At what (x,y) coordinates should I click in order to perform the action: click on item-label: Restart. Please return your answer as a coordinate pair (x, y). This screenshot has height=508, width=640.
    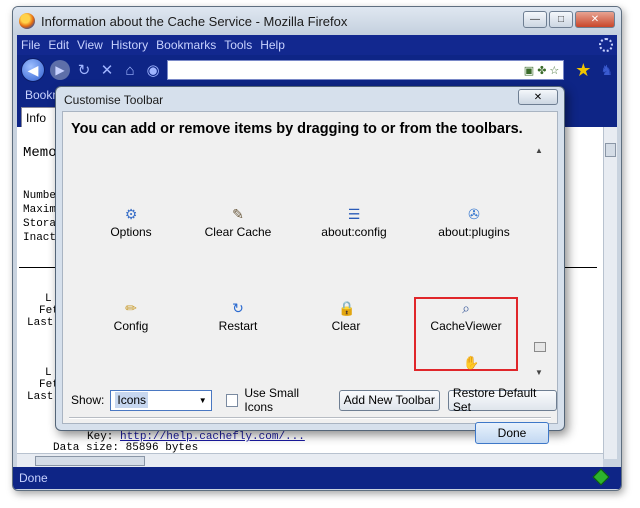
    Looking at the image, I should click on (238, 326).